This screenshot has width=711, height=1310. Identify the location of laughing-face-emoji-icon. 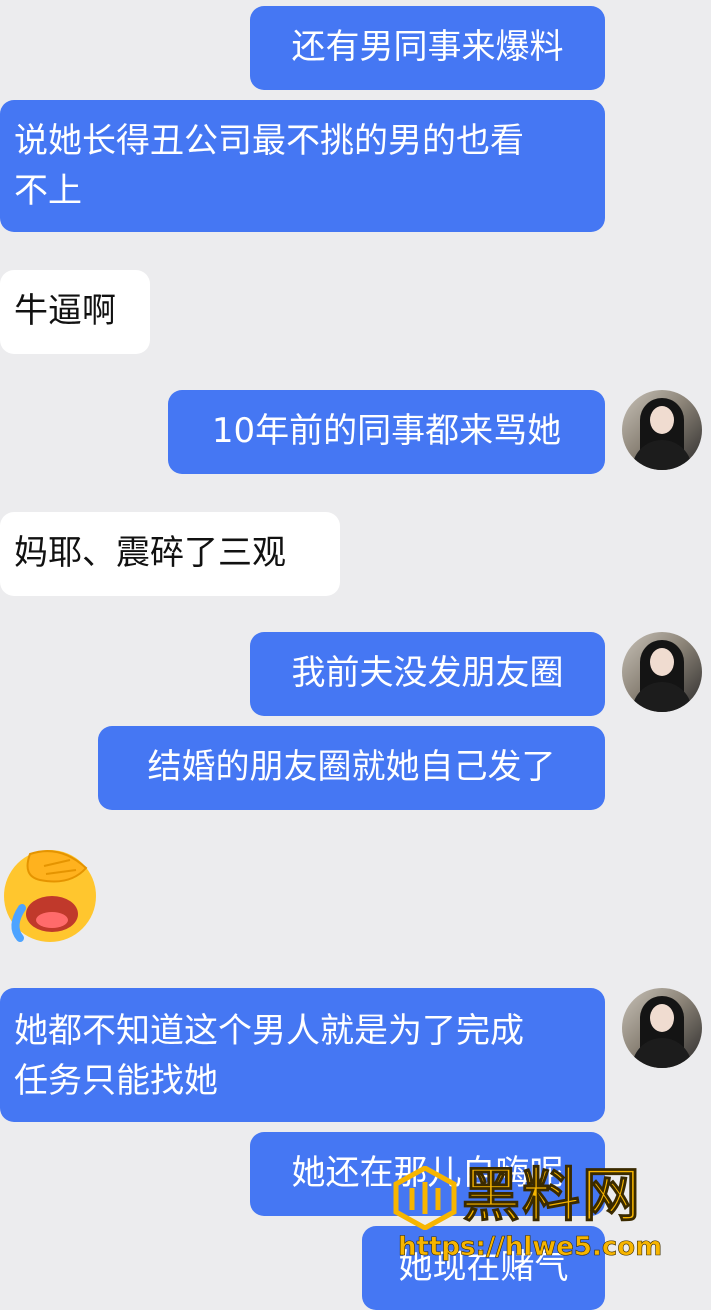
(50, 896).